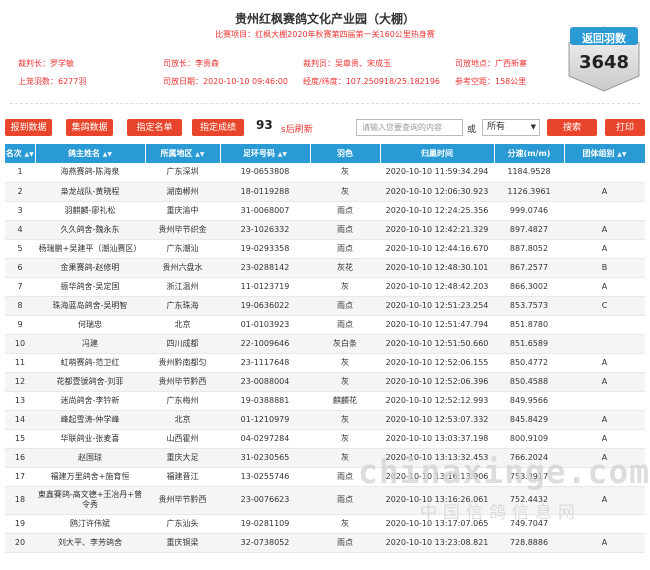 This screenshot has height=570, width=650. I want to click on sort-icon: ▲▼, so click(107, 154).